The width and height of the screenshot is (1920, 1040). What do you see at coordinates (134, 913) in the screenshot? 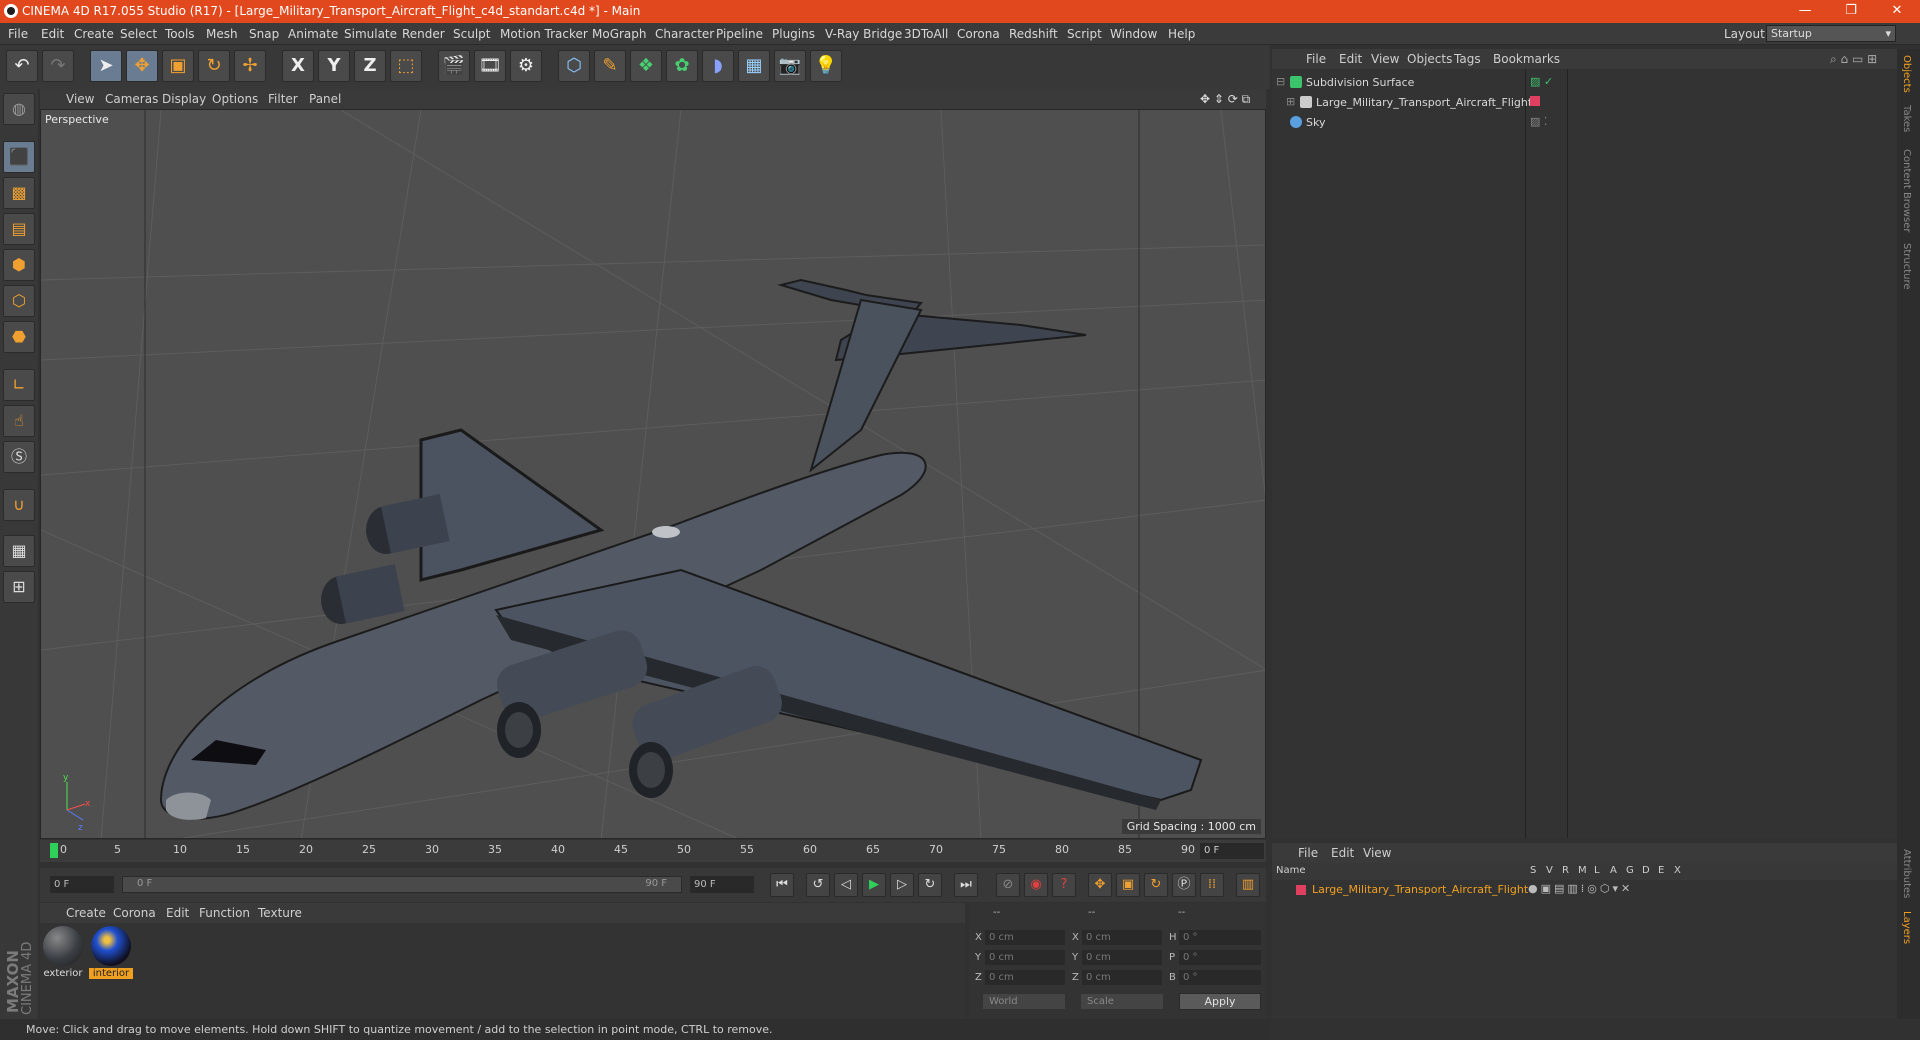
I see `material-menu-corona: Corona` at bounding box center [134, 913].